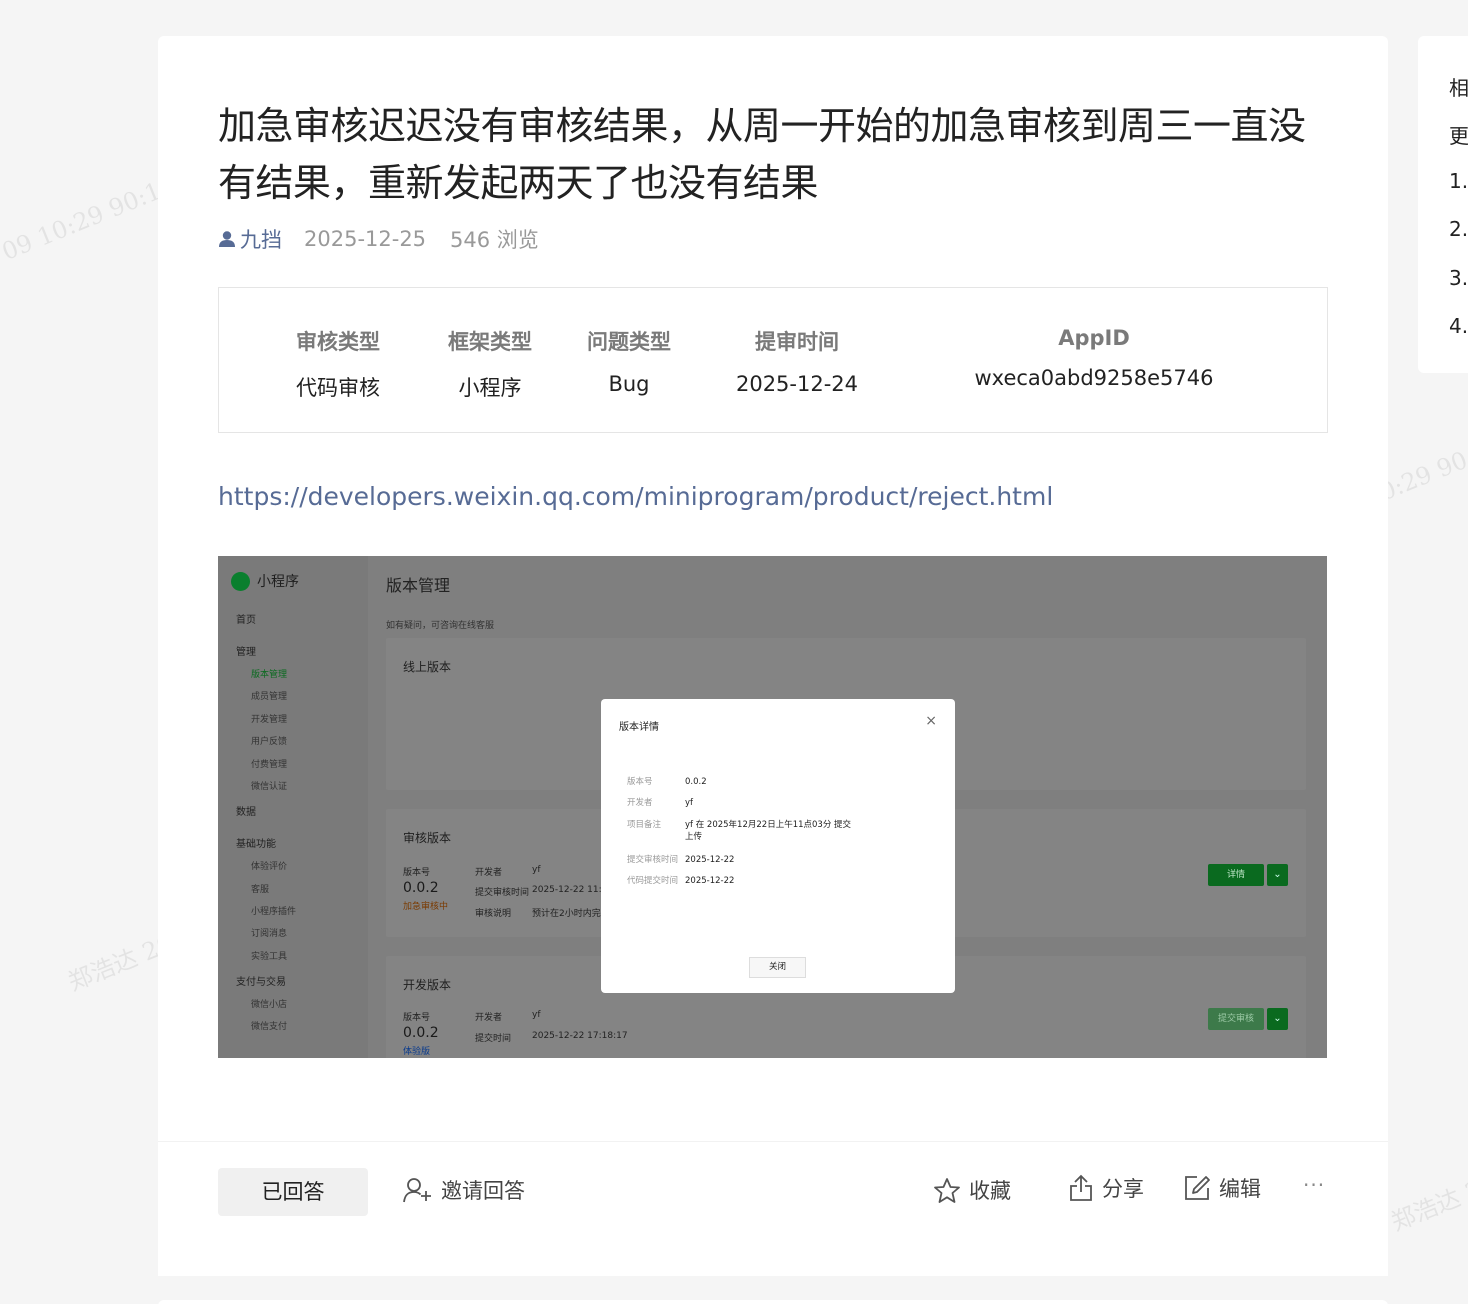 The height and width of the screenshot is (1304, 1468). I want to click on favorite-label: 收藏, so click(990, 1191).